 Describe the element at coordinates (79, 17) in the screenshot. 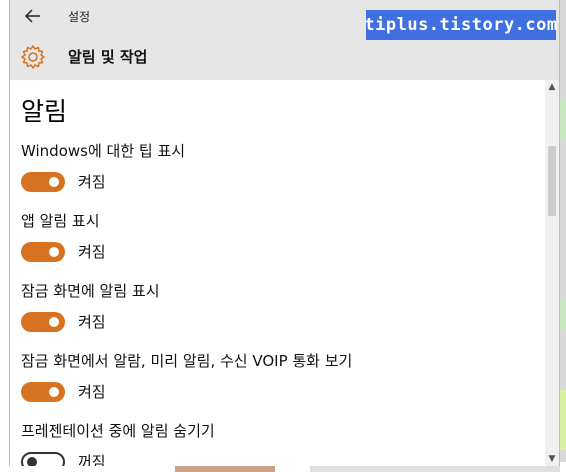

I see `window-title: 설정` at that location.